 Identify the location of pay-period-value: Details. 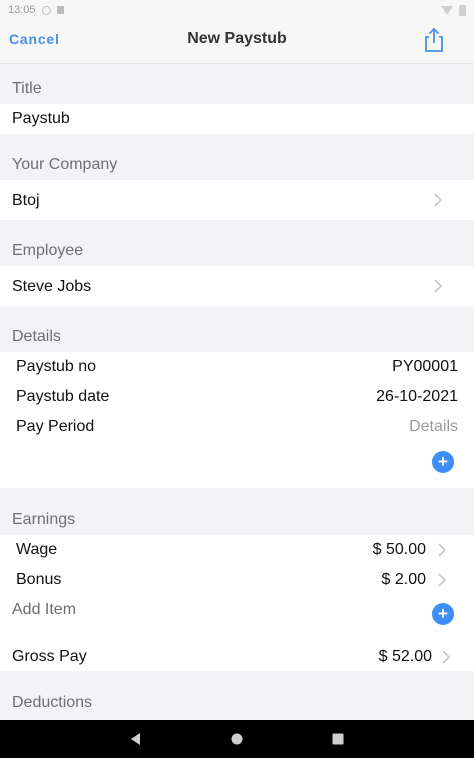
(433, 427).